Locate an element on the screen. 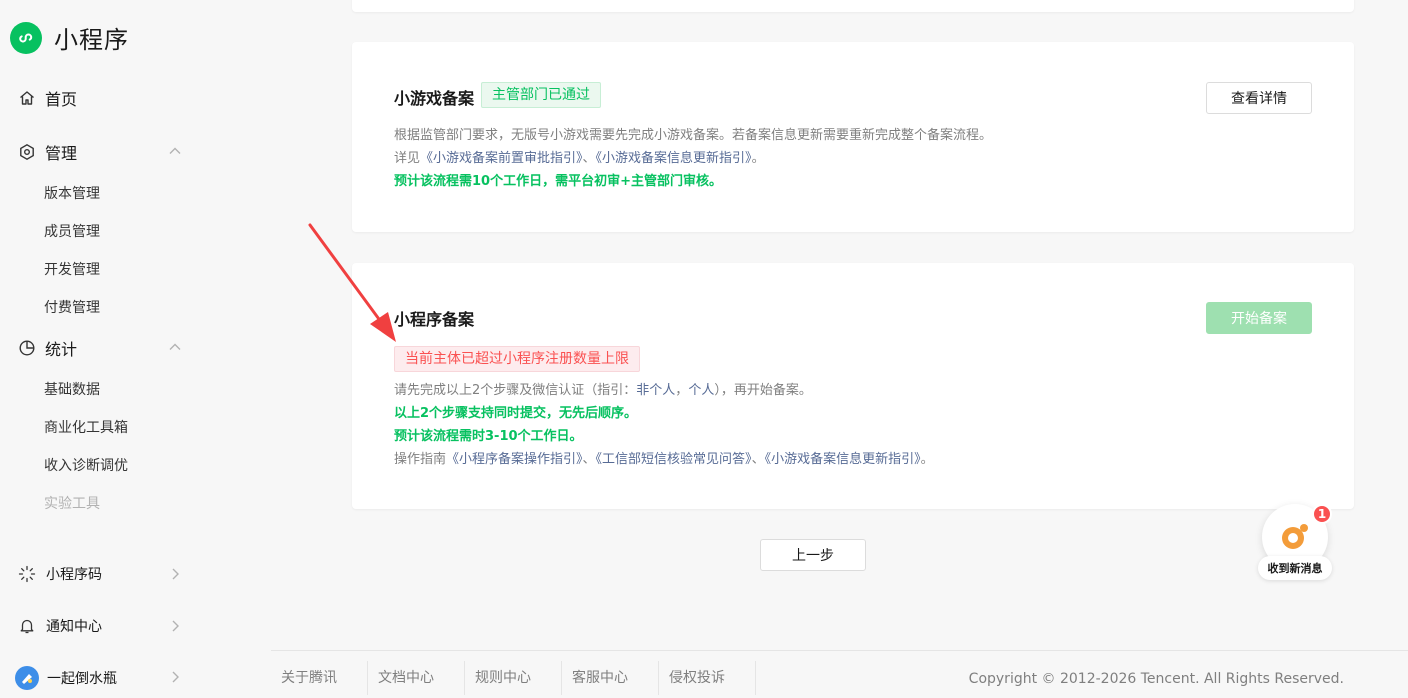  text-span: 详见 is located at coordinates (407, 158).